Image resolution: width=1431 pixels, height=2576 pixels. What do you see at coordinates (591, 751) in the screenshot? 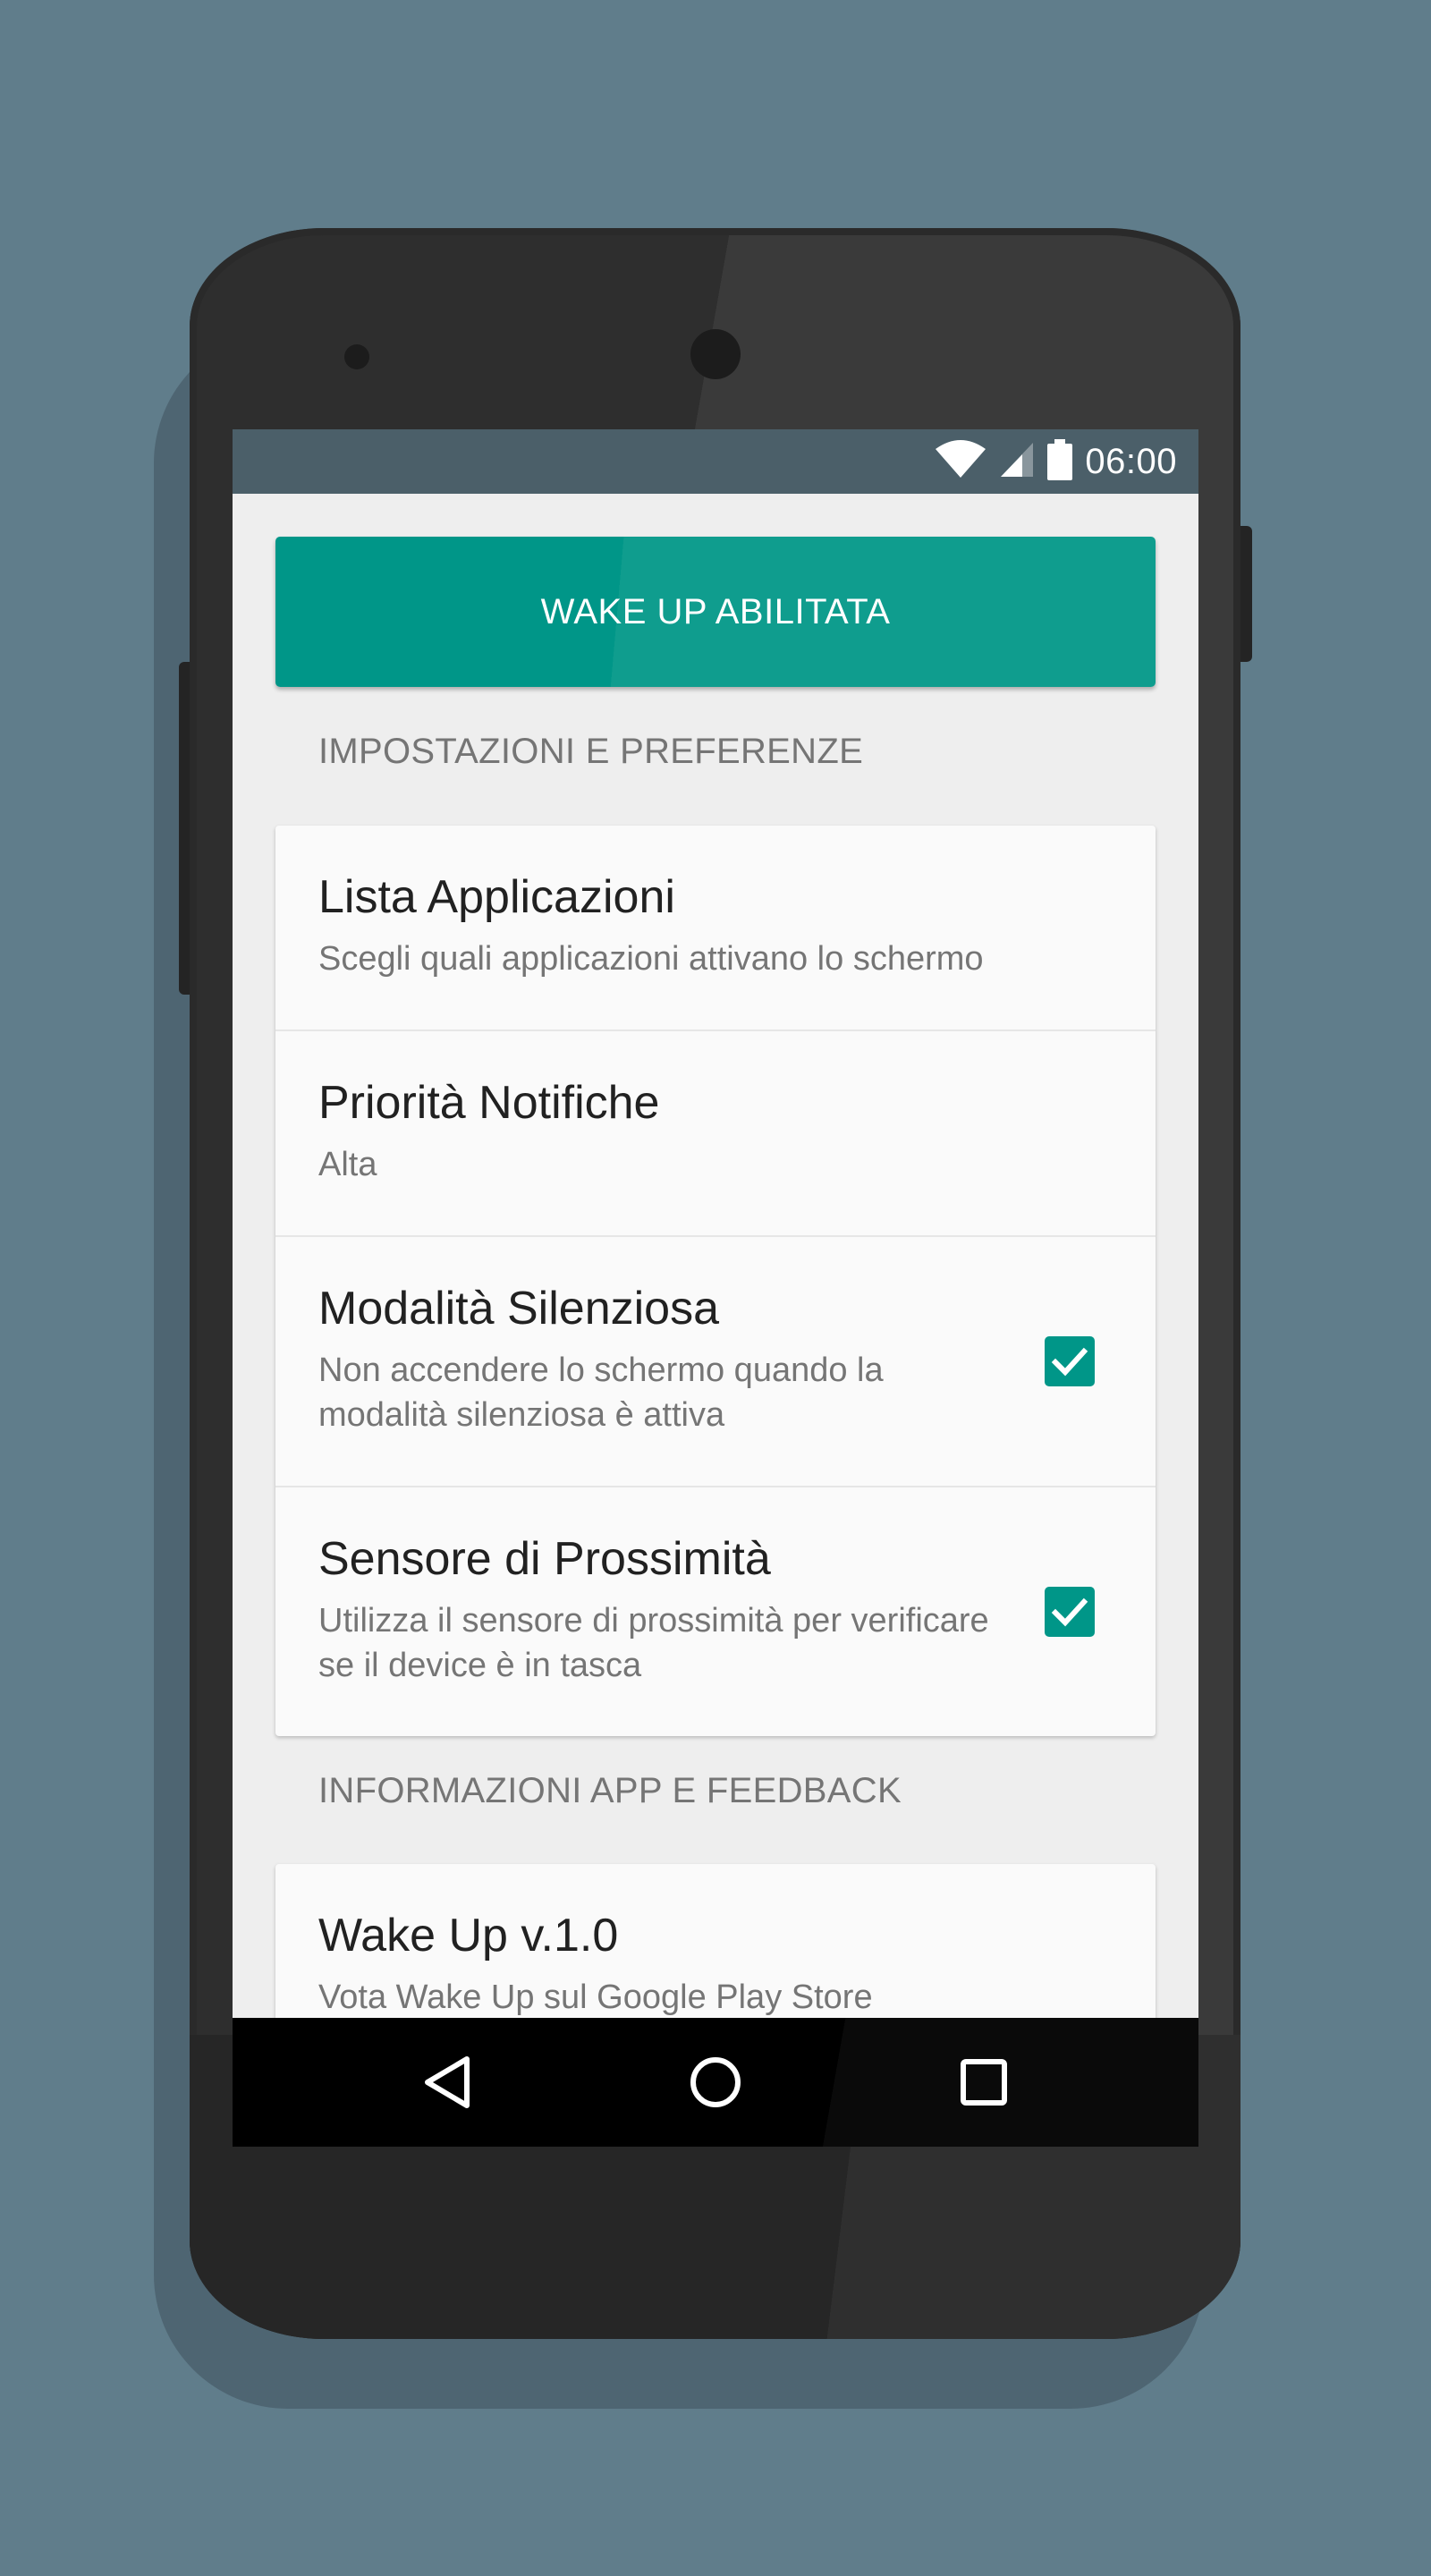
I see `section-header-settings: IMPOSTAZIONI E PREFERENZE` at bounding box center [591, 751].